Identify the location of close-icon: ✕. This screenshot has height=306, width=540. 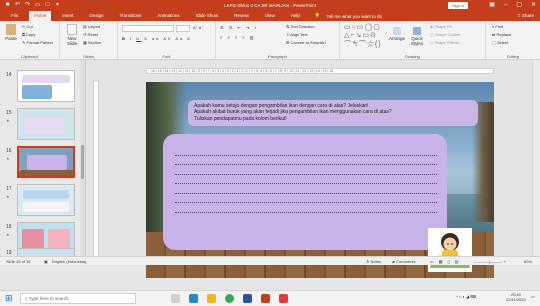
(533, 5).